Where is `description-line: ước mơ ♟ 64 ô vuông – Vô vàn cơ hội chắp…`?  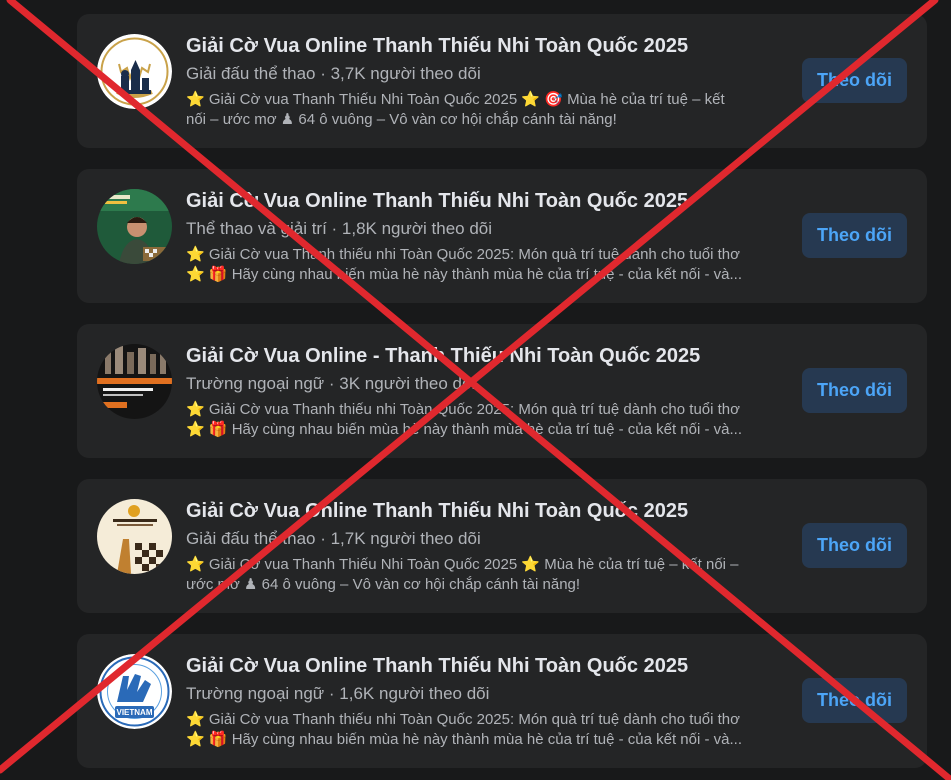 description-line: ước mơ ♟ 64 ô vuông – Vô vàn cơ hội chắp… is located at coordinates (383, 584).